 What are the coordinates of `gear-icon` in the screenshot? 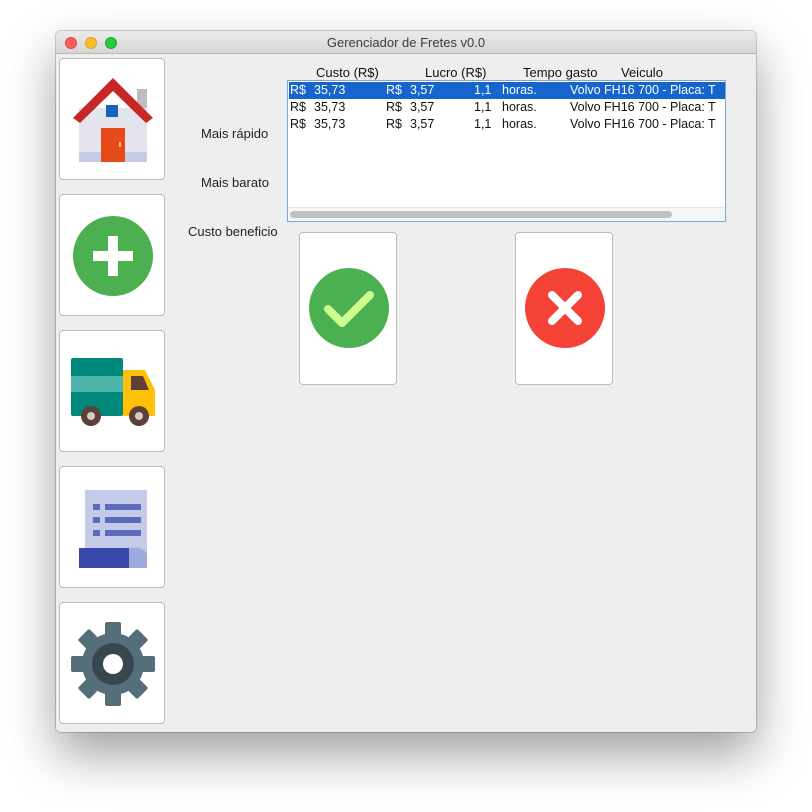 It's located at (113, 664).